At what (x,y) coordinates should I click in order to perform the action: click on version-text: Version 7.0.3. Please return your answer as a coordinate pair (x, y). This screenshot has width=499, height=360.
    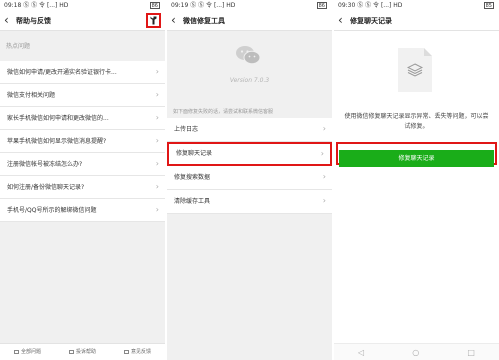
    Looking at the image, I should click on (249, 80).